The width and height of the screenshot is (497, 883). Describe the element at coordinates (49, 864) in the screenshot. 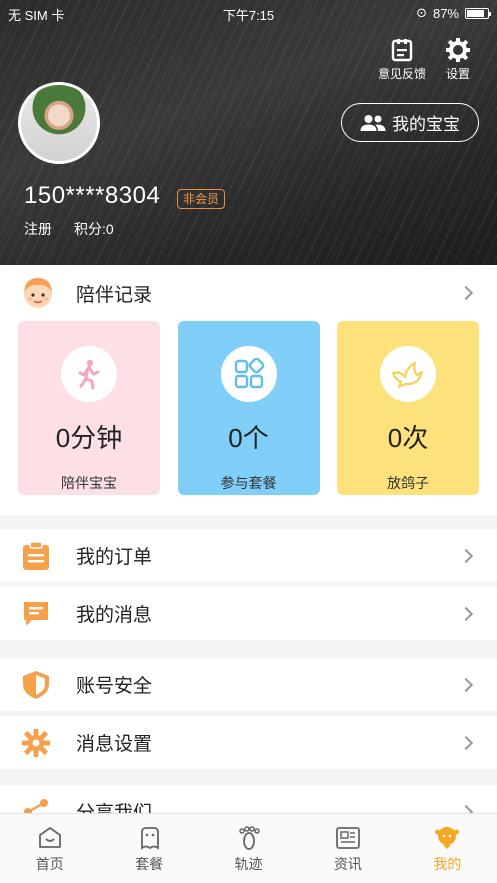

I see `tab-label: 首页` at that location.